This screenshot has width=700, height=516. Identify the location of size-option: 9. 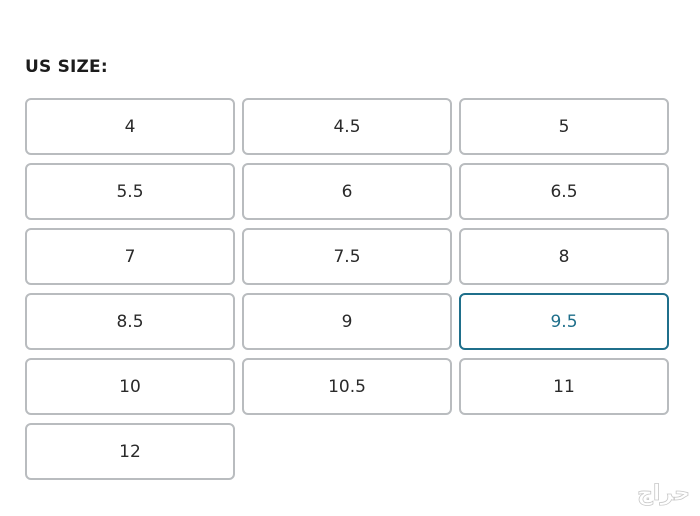
(347, 321).